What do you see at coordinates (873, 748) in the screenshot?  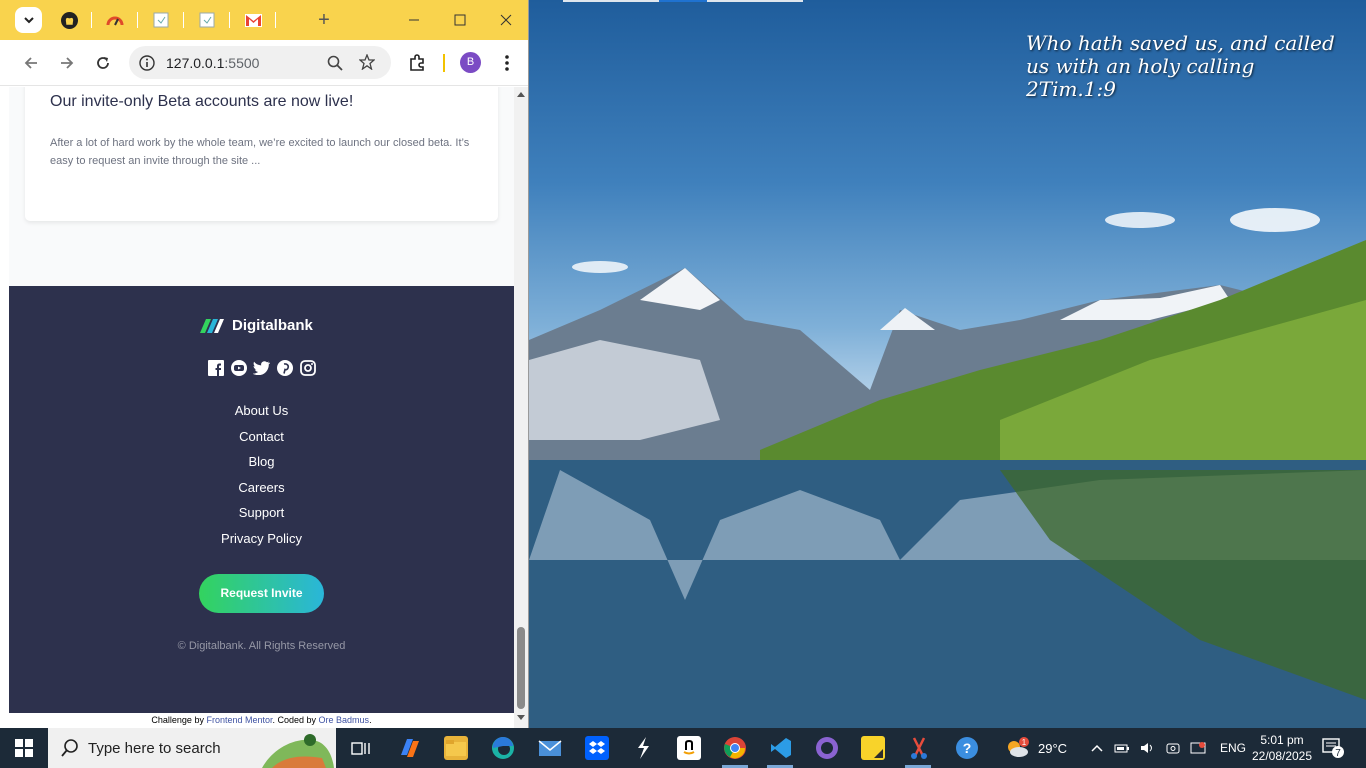 I see `sticky-notes-button` at bounding box center [873, 748].